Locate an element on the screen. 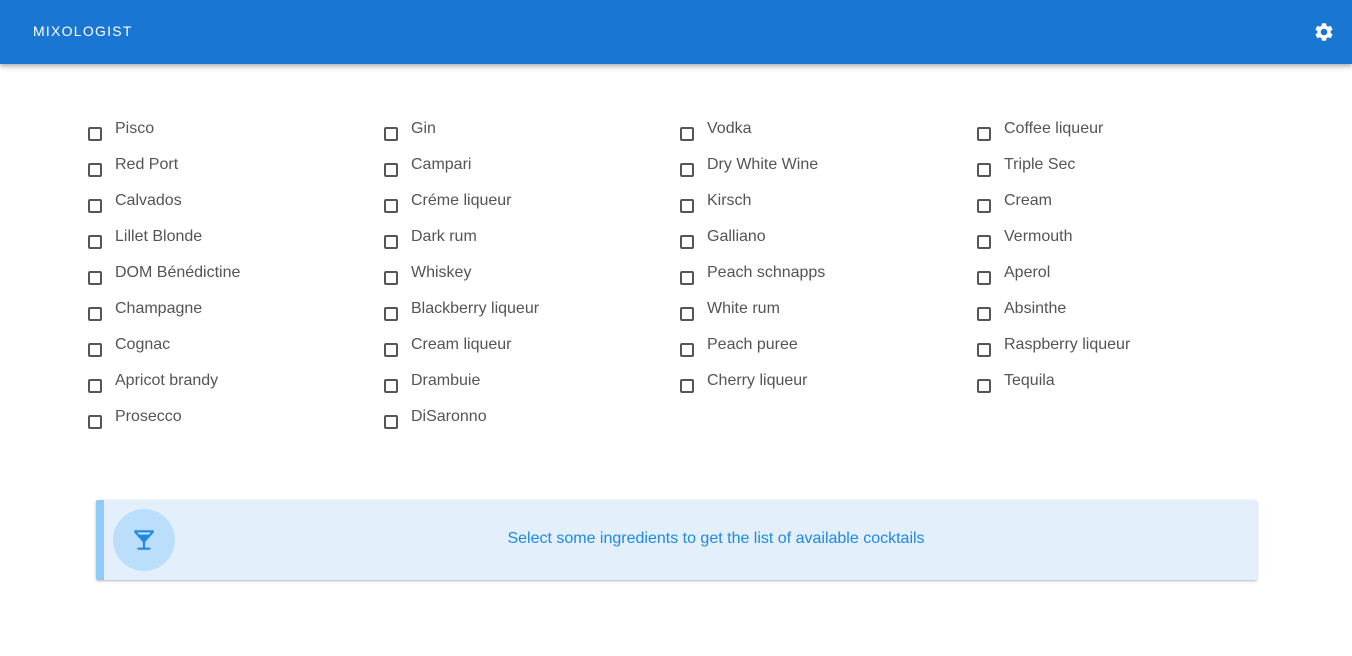 This screenshot has width=1352, height=656. ingredient-option: Créme liqueur is located at coordinates (514, 206).